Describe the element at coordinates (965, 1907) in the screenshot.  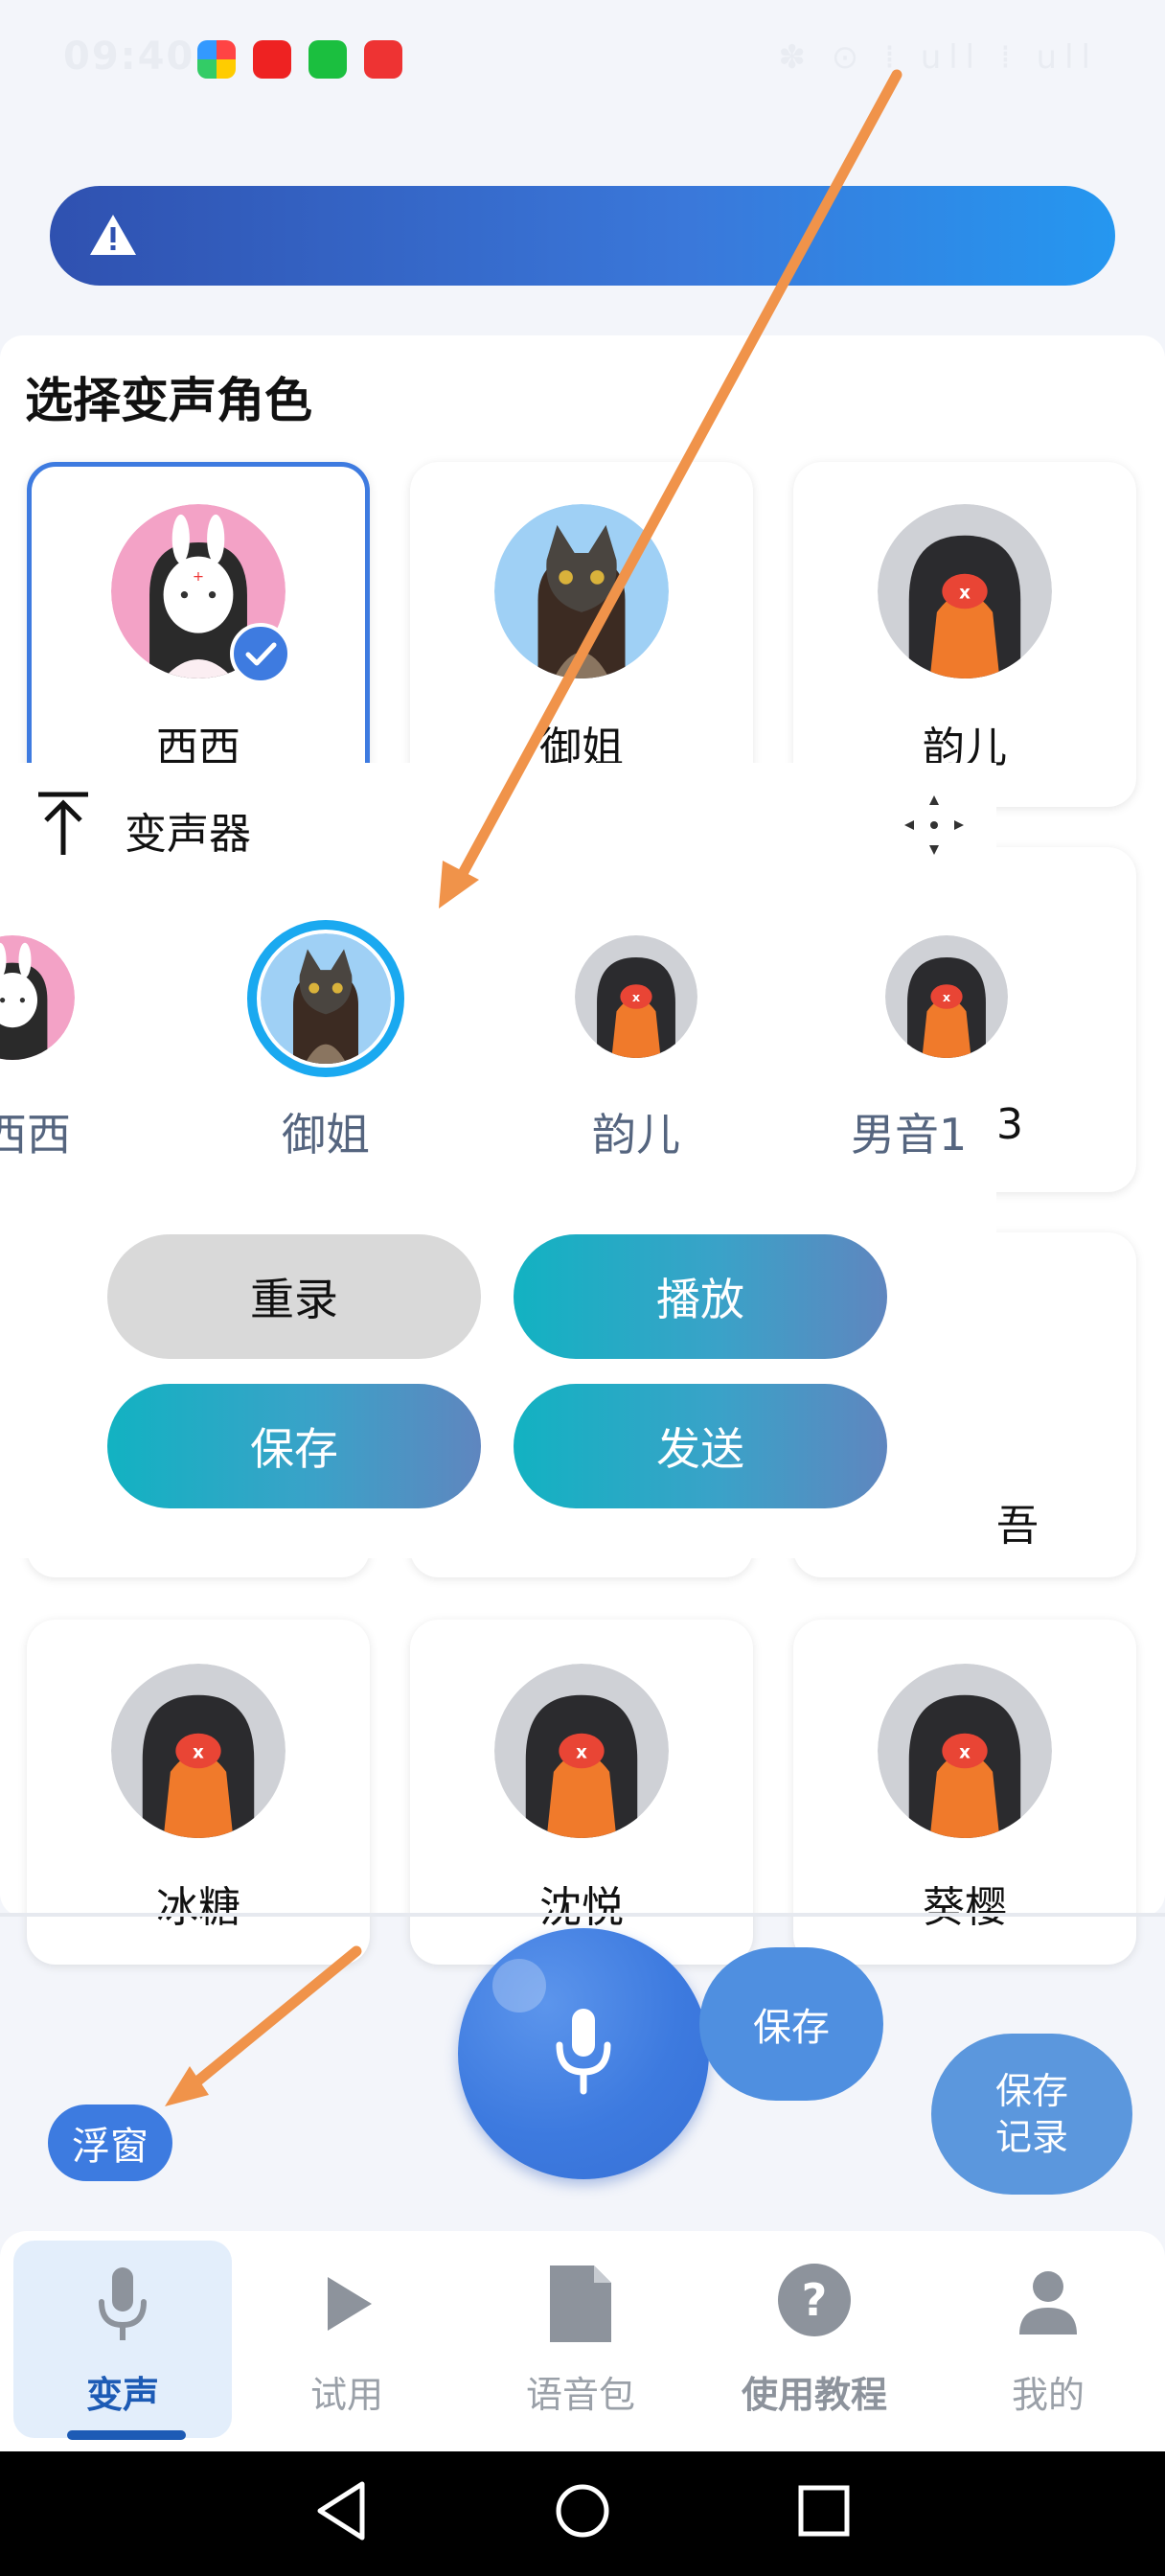
I see `role-name: 葵樱` at that location.